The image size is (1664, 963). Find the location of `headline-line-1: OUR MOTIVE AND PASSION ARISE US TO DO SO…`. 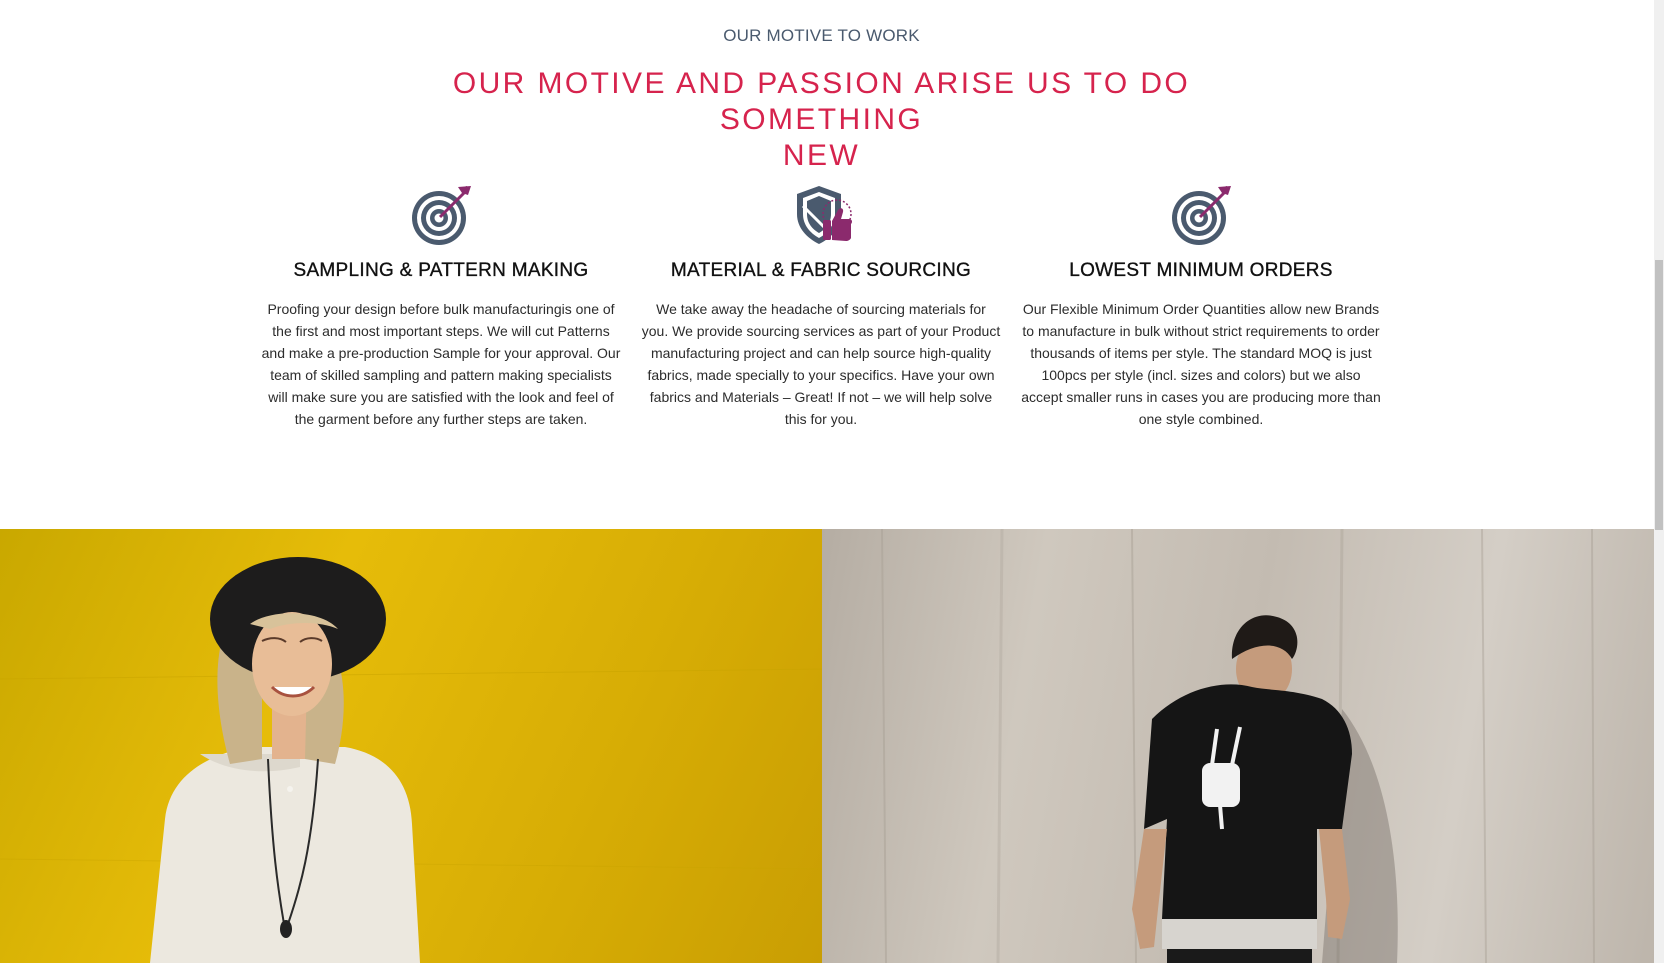

headline-line-1: OUR MOTIVE AND PASSION ARISE US TO DO SO… is located at coordinates (821, 101).